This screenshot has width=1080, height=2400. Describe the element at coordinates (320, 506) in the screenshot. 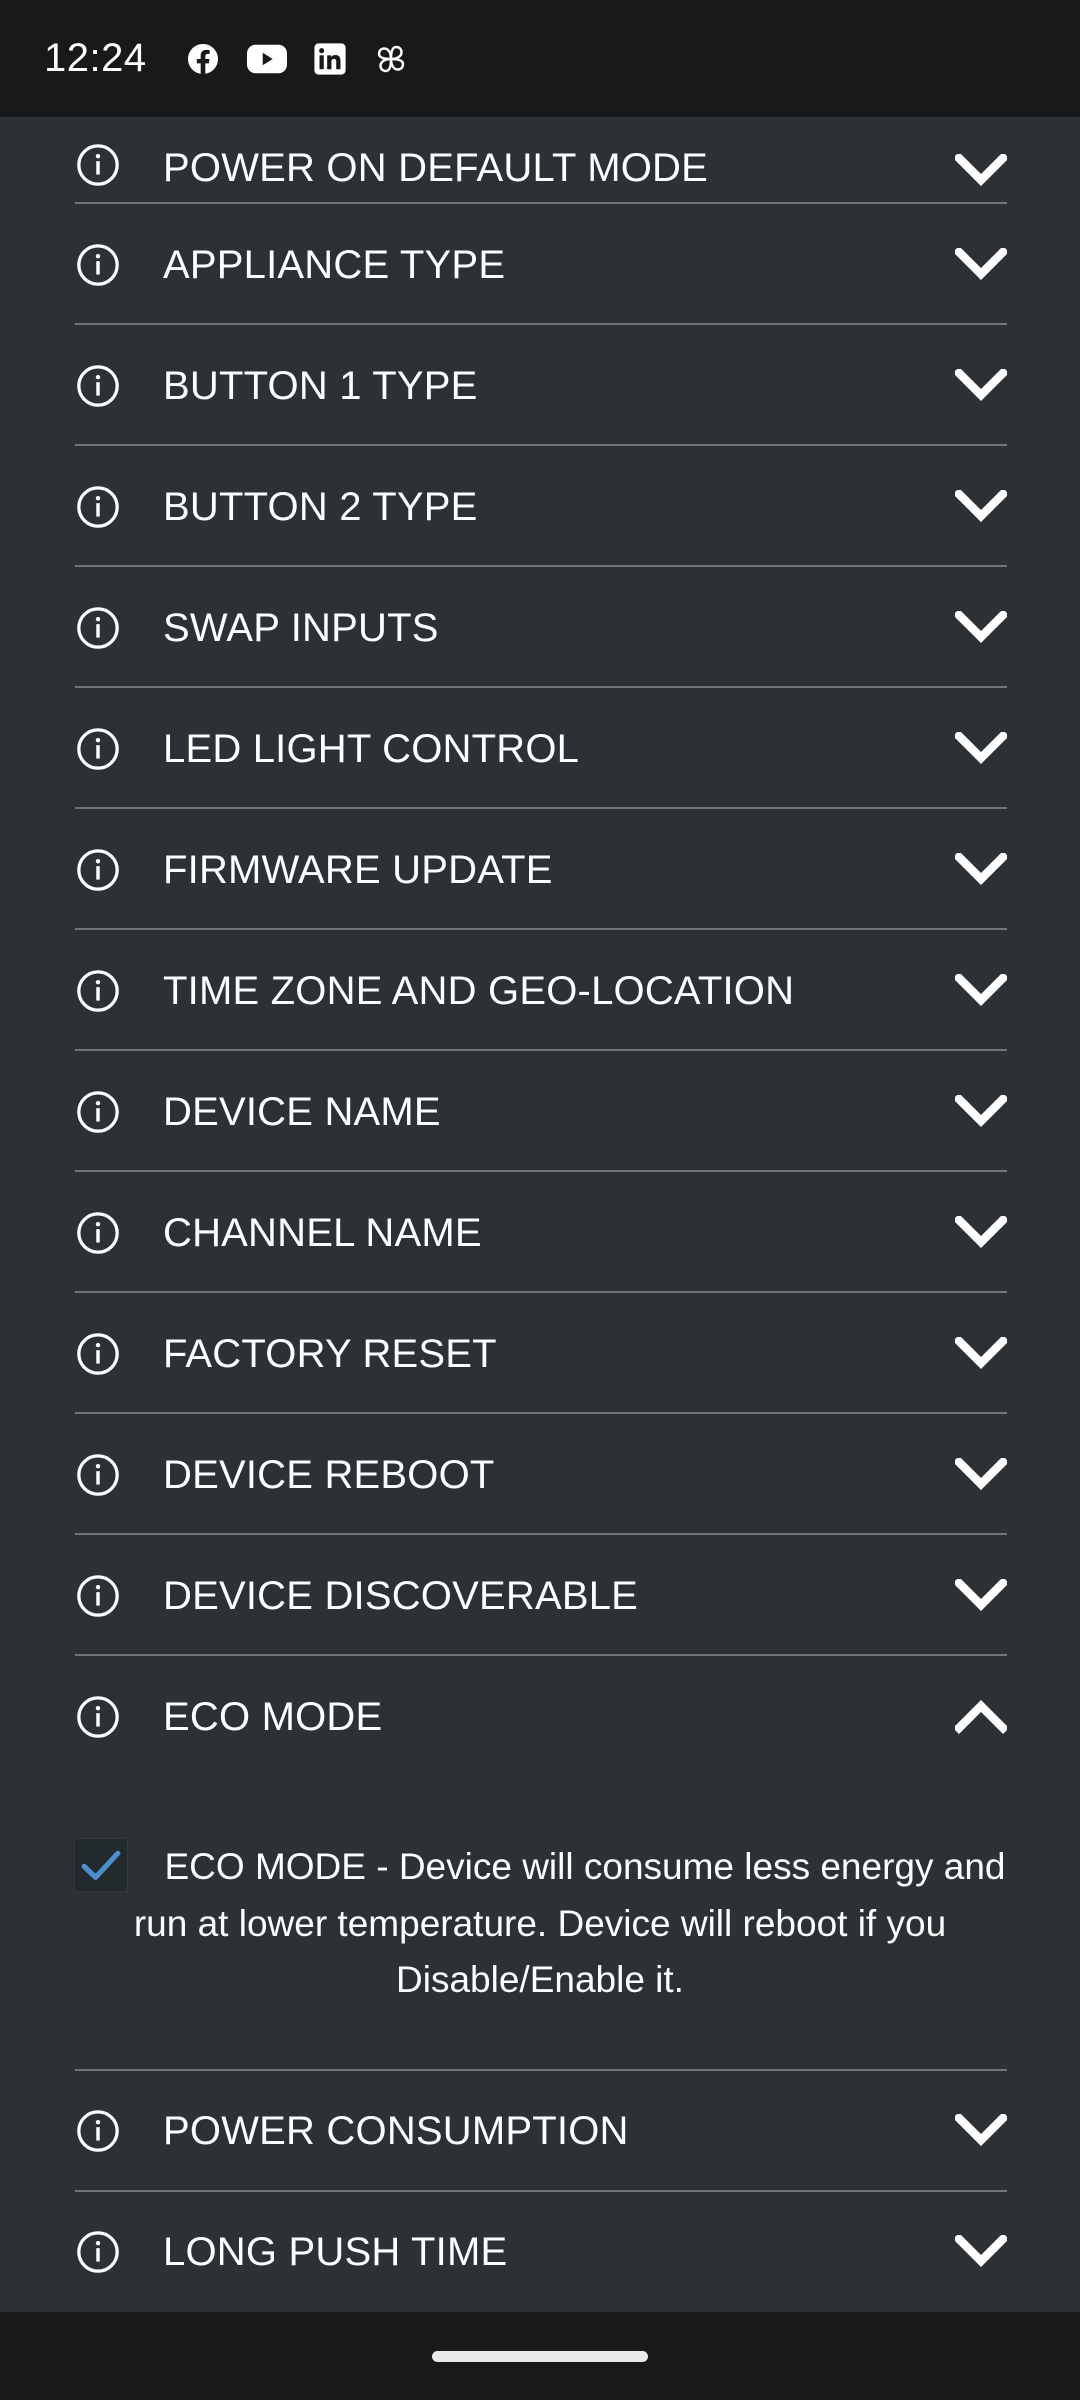

I see `settings-row-label: BUTTON 2 TYPE` at that location.